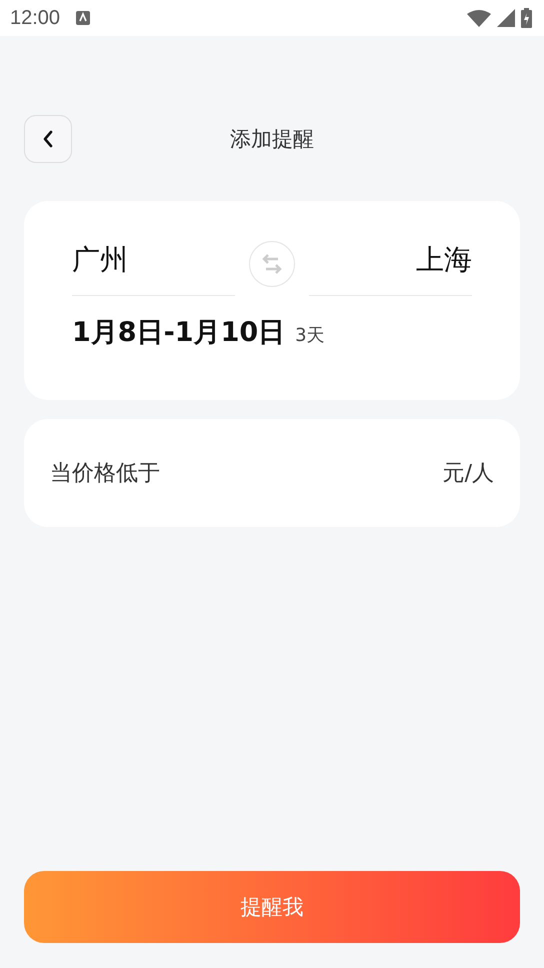 The image size is (544, 968). What do you see at coordinates (105, 474) in the screenshot?
I see `price-label: 当价格低于` at bounding box center [105, 474].